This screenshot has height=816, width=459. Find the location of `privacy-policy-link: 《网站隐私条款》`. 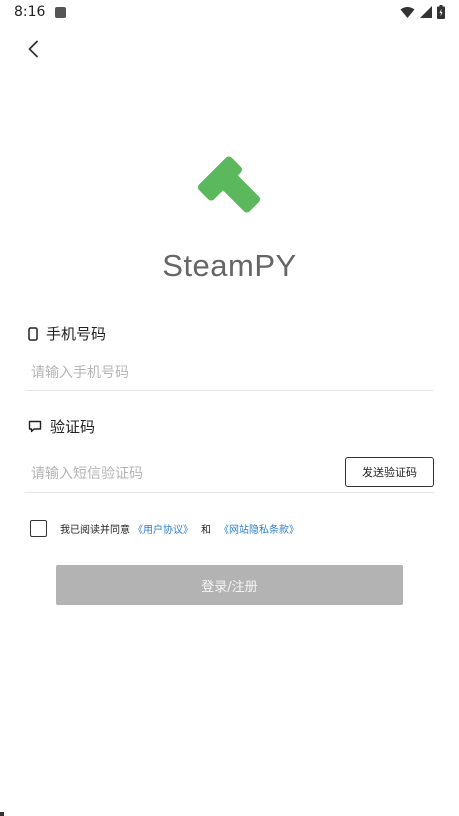

privacy-policy-link: 《网站隐私条款》 is located at coordinates (259, 528).